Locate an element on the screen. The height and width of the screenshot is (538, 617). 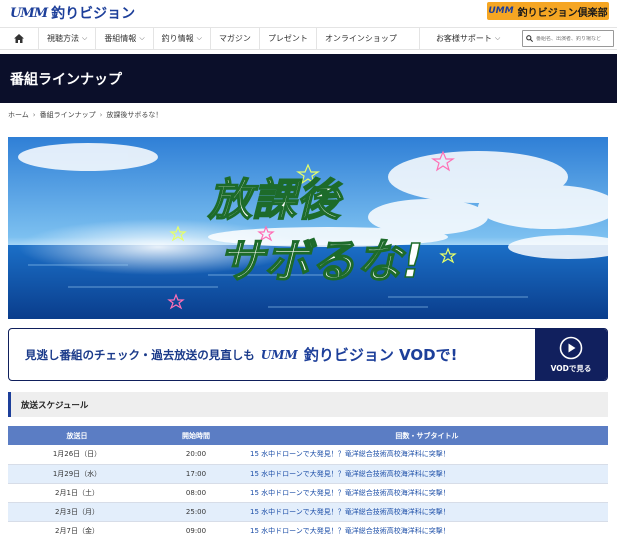
nav-item-label: プレゼント is located at coordinates (287, 38).